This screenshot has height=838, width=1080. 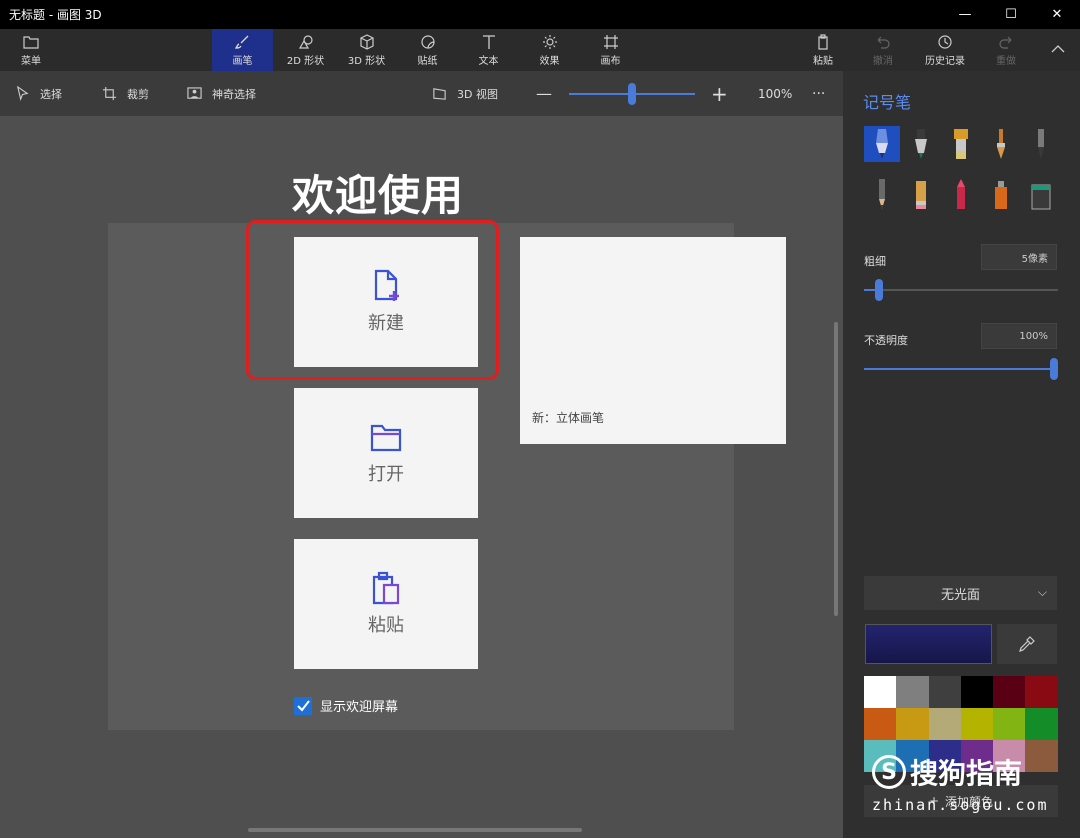 I want to click on shapes-2d-icon, so click(x=305, y=41).